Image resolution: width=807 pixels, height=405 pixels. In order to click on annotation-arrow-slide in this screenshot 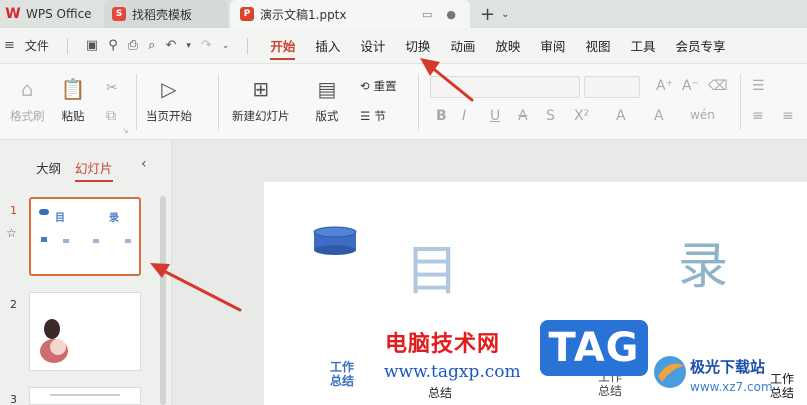, I will do `click(199, 289)`.